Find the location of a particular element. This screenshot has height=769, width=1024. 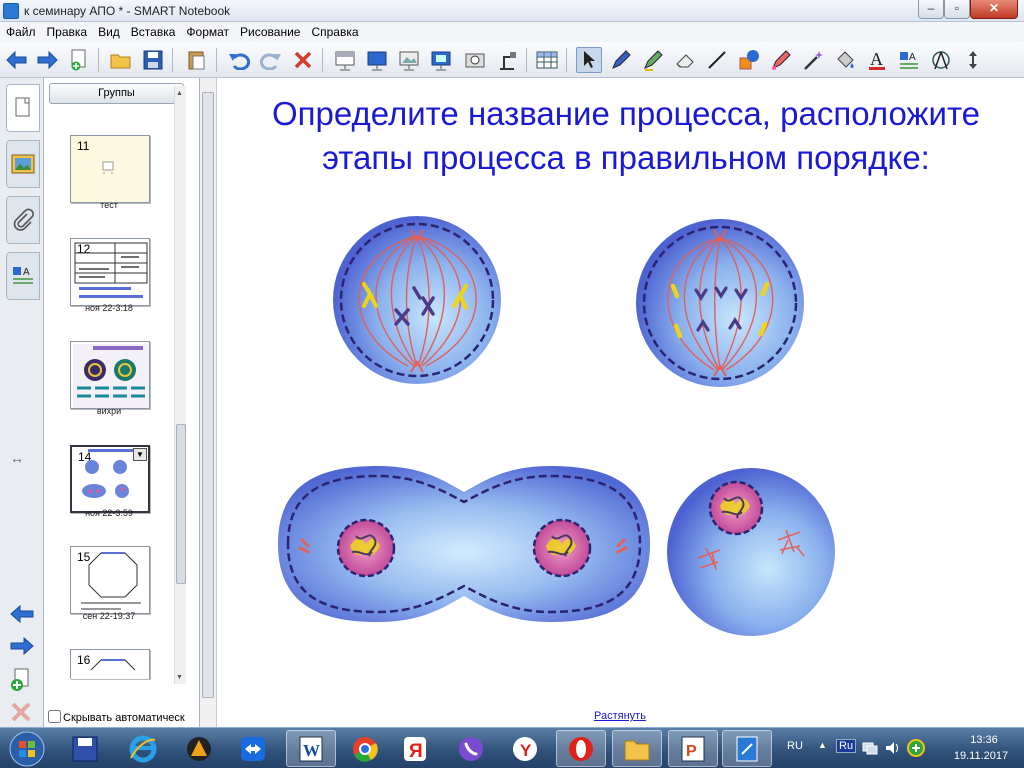

canvas-scrollbar-thumb is located at coordinates (208, 395).